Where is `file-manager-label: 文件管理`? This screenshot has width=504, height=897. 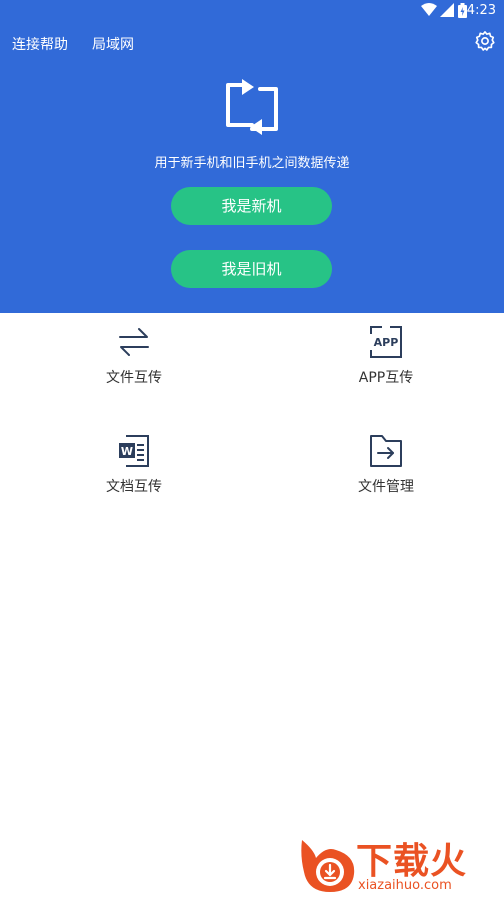
file-manager-label: 文件管理 is located at coordinates (386, 487).